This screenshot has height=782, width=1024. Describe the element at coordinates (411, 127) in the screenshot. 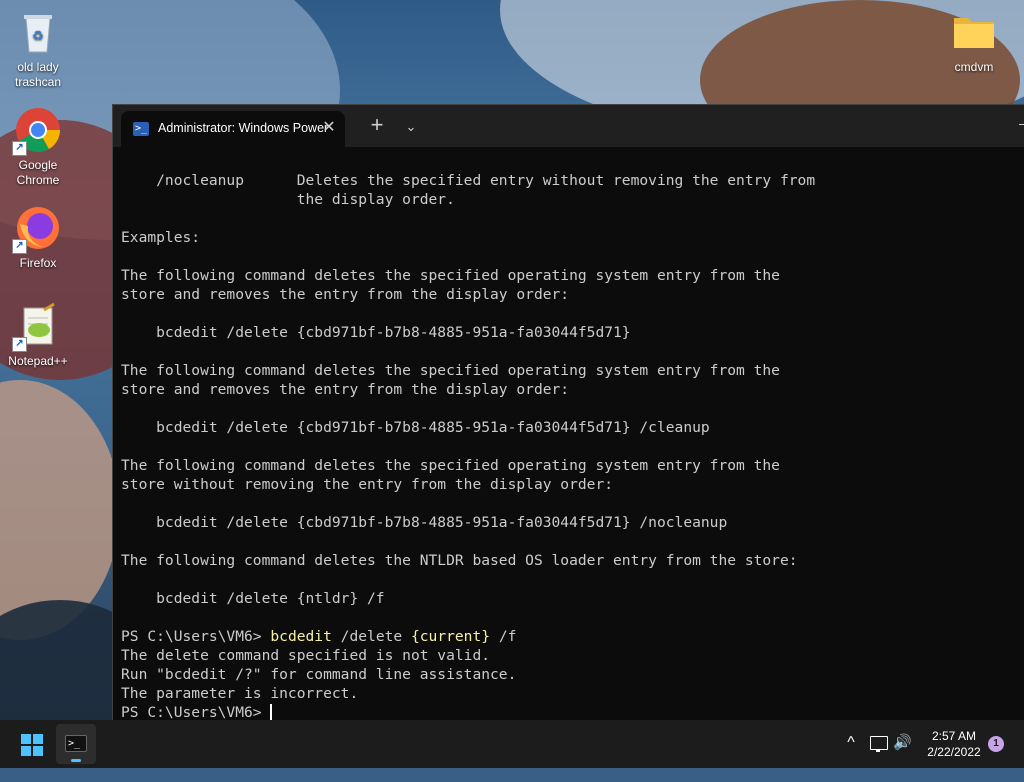

I see `tab-dropdown-button: ⌄` at that location.